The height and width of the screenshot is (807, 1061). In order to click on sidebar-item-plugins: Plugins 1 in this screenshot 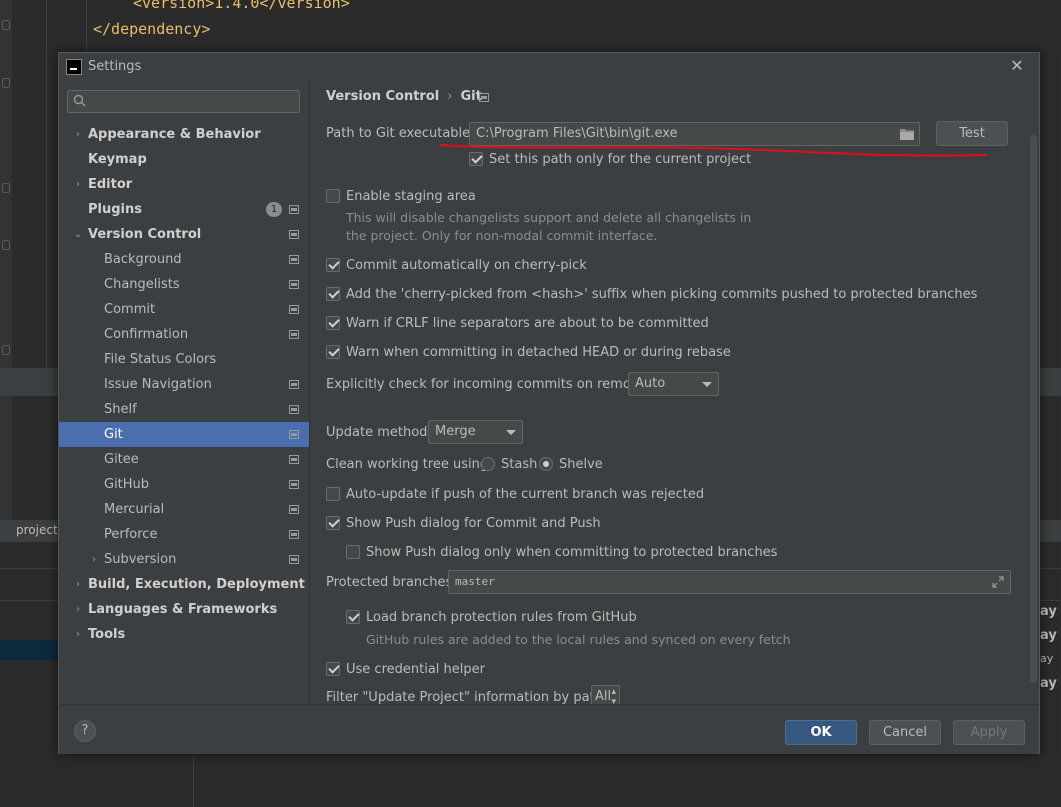, I will do `click(184, 209)`.